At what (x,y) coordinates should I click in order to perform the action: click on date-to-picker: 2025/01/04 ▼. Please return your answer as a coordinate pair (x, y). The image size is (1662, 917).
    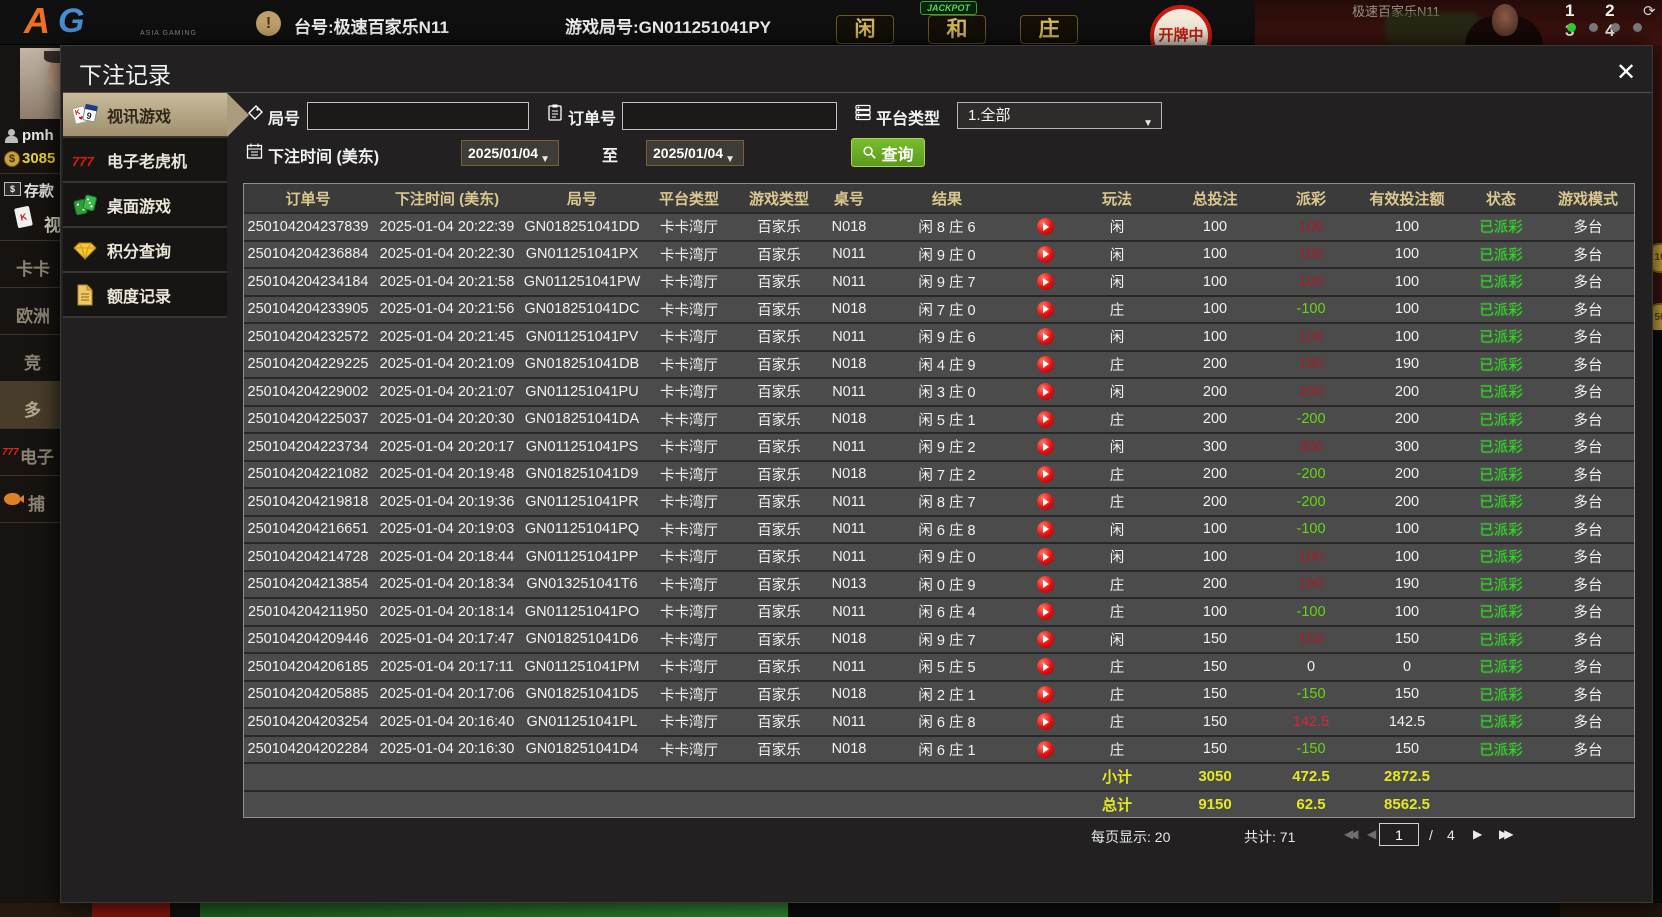
    Looking at the image, I should click on (695, 153).